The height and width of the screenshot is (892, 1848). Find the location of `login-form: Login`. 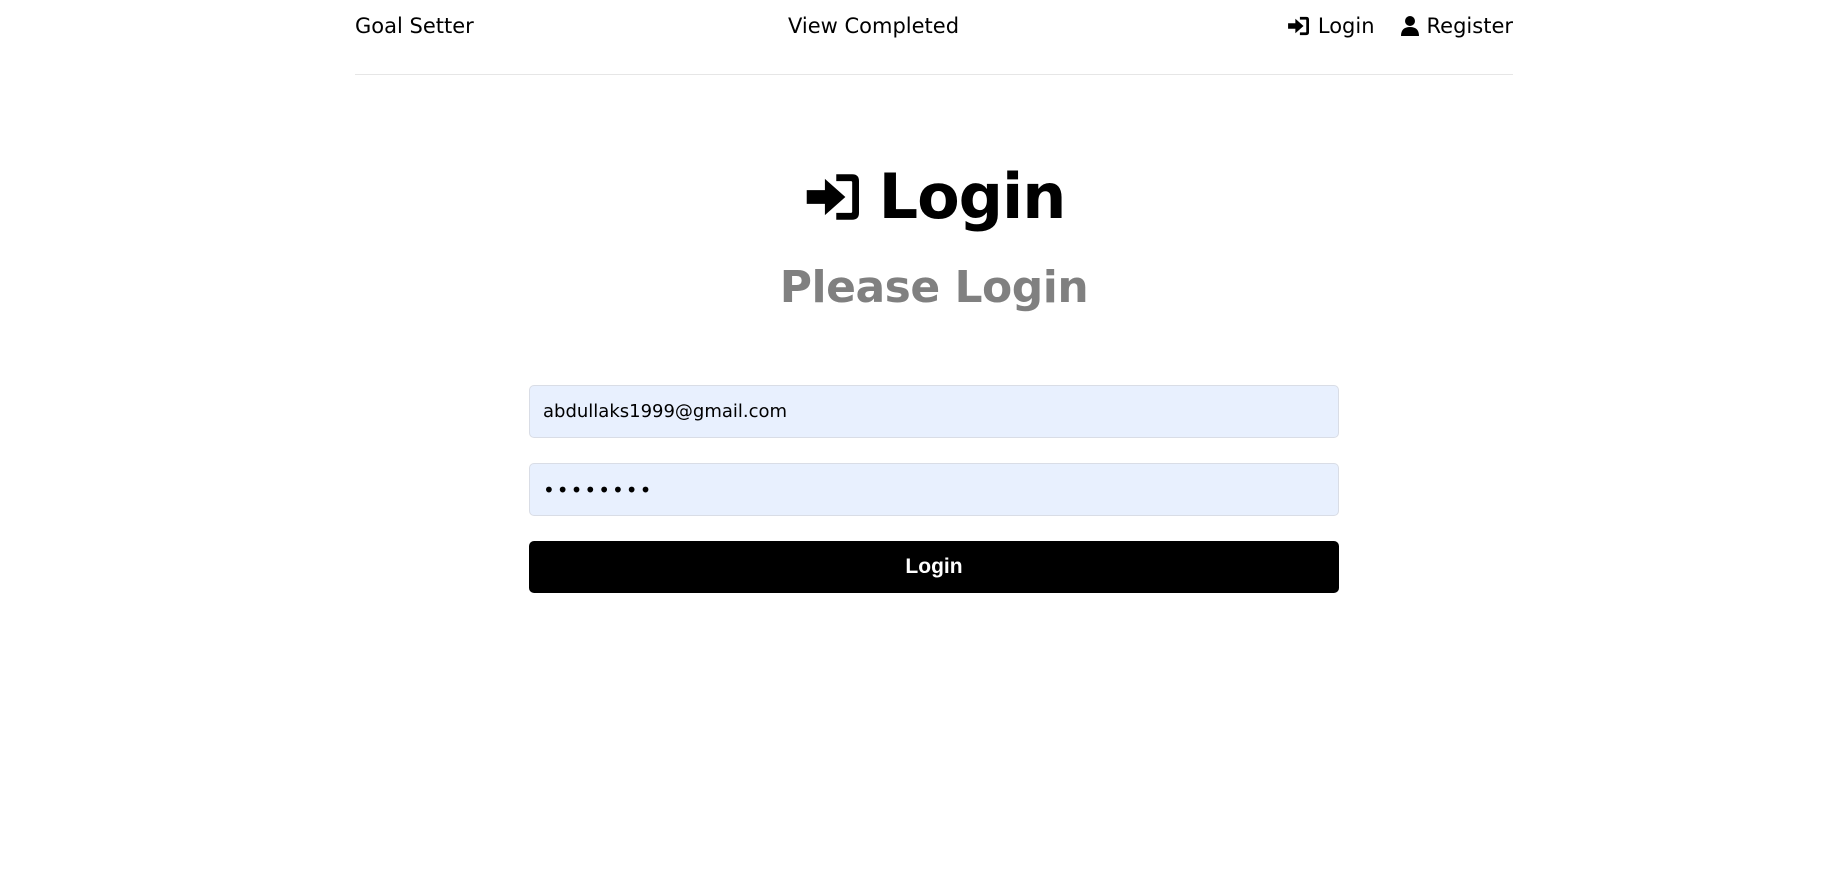

login-form: Login is located at coordinates (934, 489).